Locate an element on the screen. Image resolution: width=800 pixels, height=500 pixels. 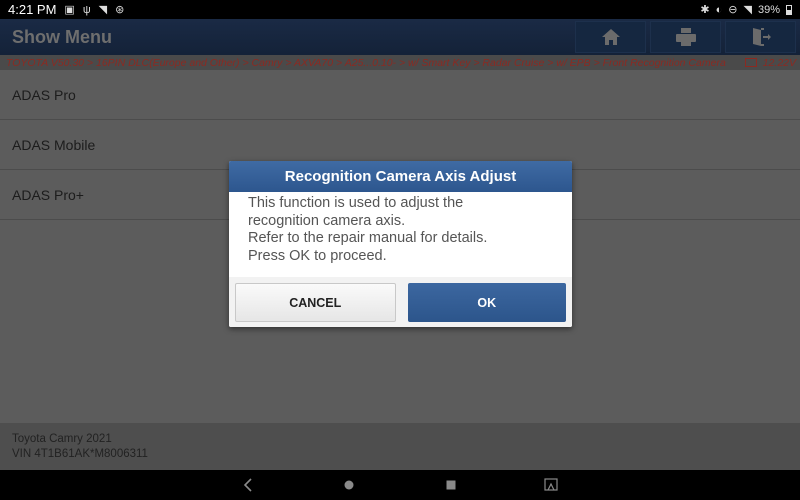
home-circle-icon is located at coordinates (349, 485).